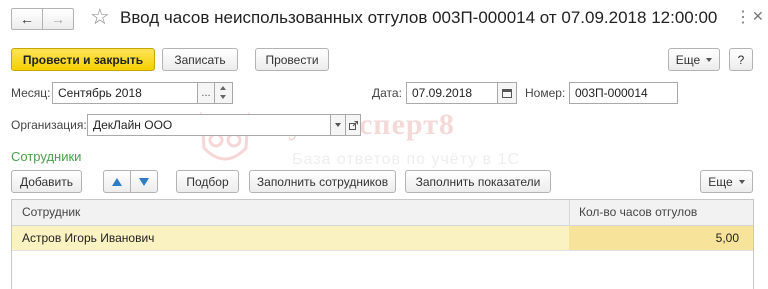 This screenshot has height=289, width=768. I want to click on forward-button: →, so click(58, 19).